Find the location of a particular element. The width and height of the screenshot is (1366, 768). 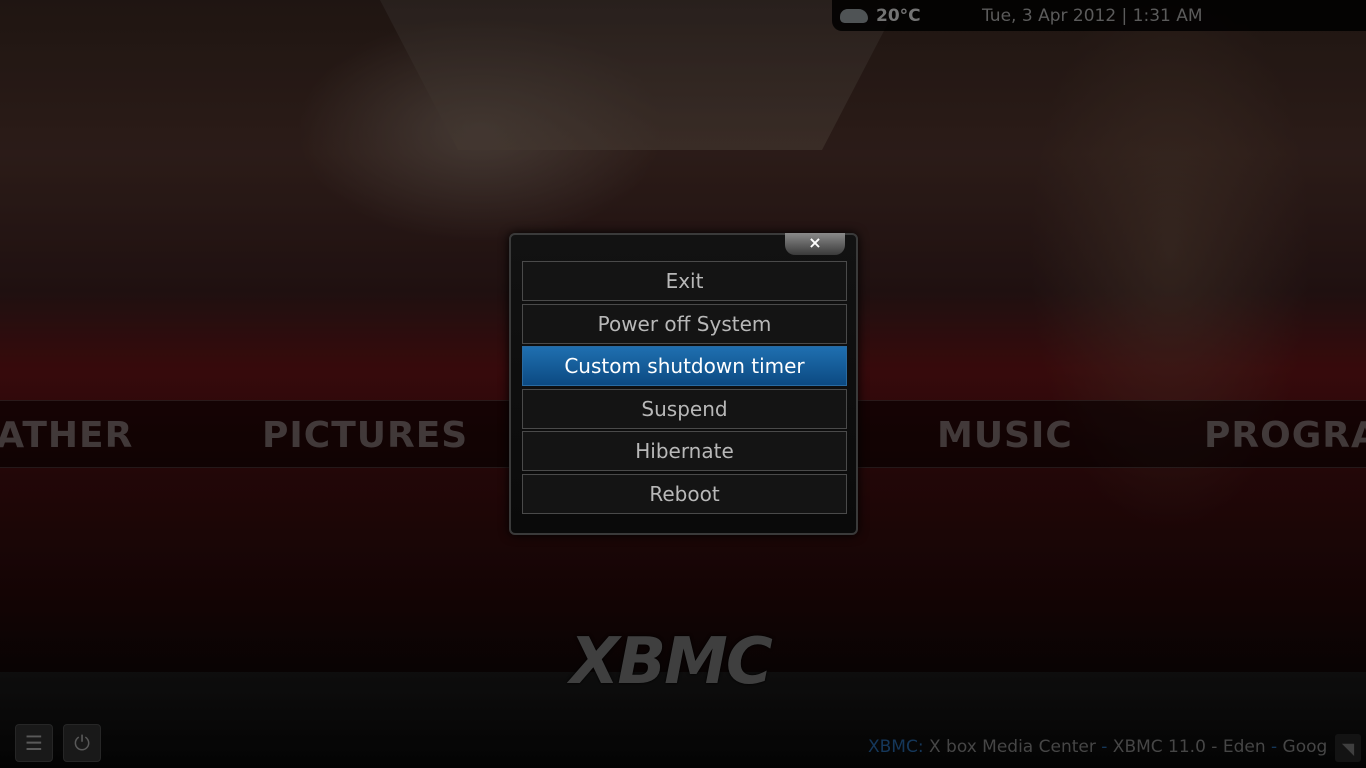

option-power-off: Power off System is located at coordinates (684, 324).